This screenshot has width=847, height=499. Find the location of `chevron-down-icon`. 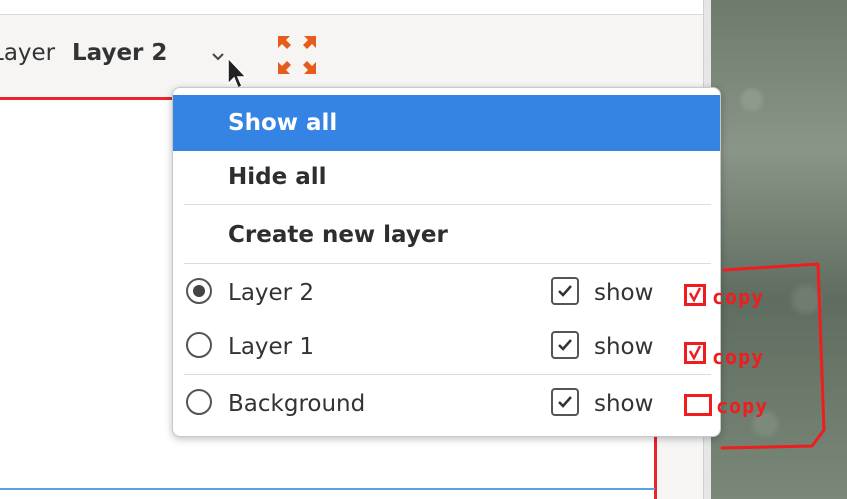

chevron-down-icon is located at coordinates (218, 56).